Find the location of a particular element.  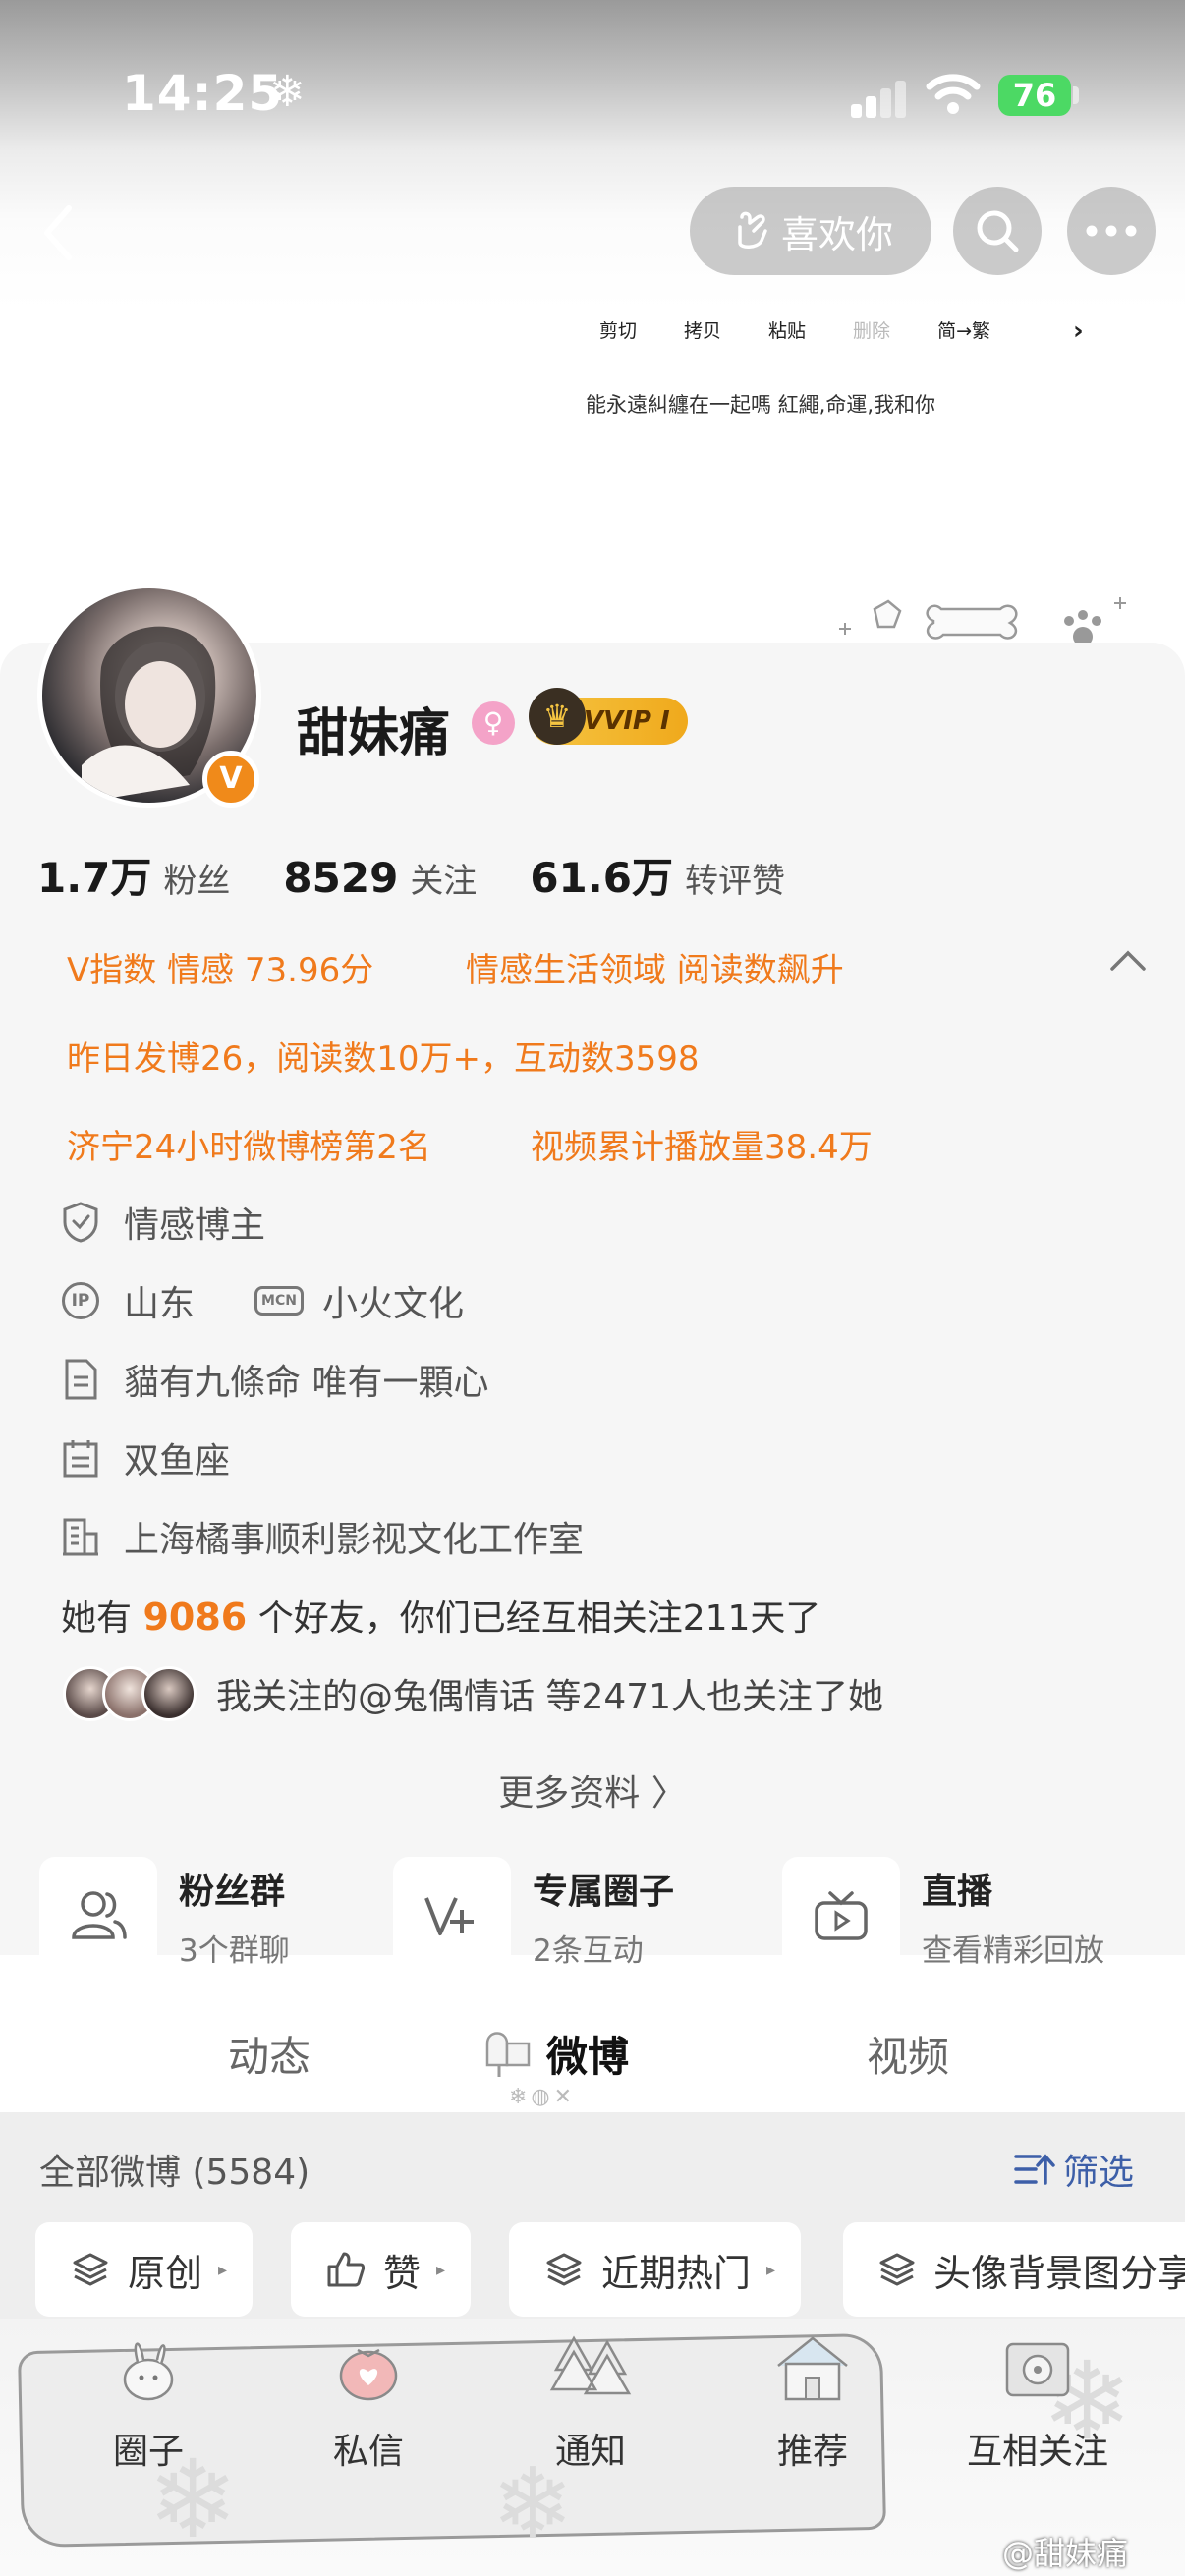

more-options-button is located at coordinates (1111, 231).